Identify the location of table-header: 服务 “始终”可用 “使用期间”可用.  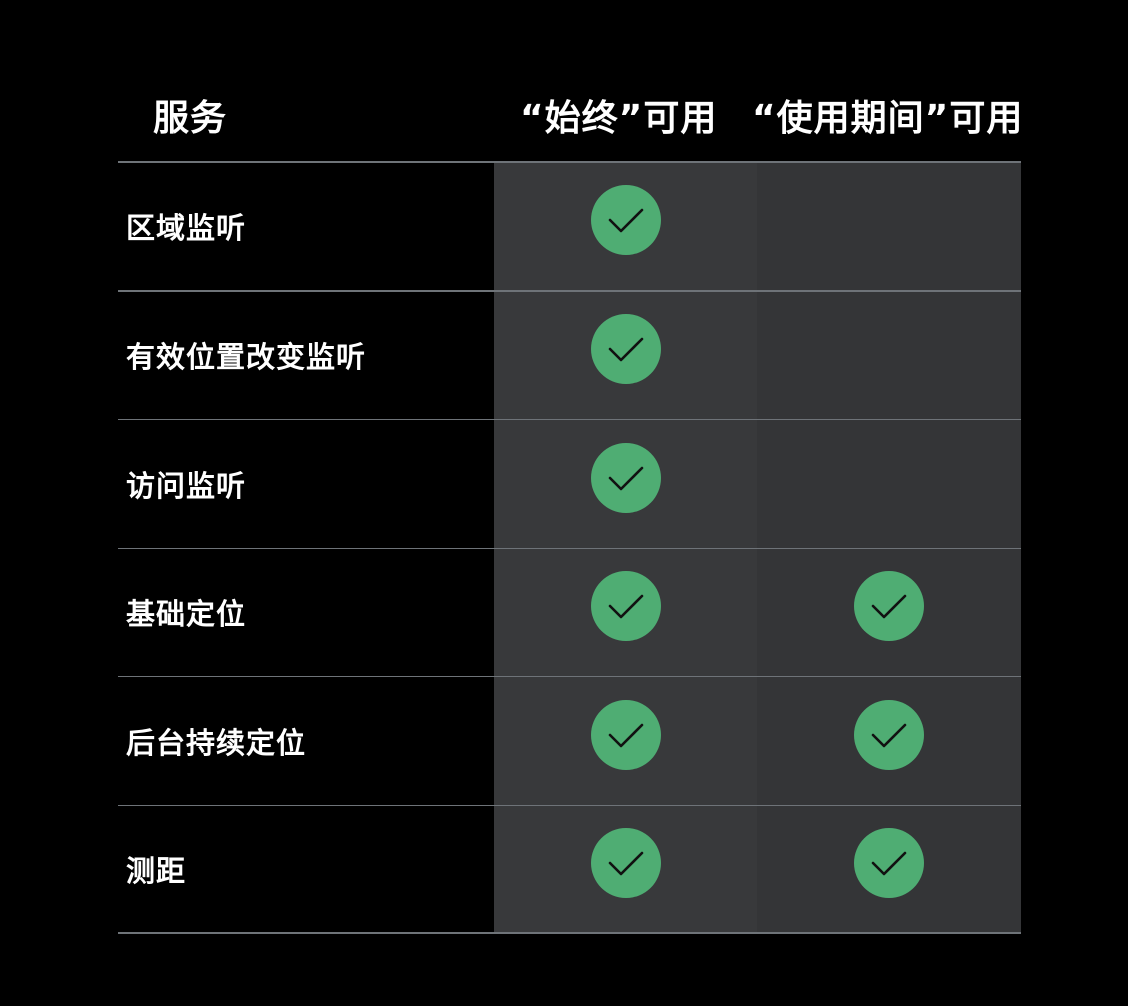
(571, 121).